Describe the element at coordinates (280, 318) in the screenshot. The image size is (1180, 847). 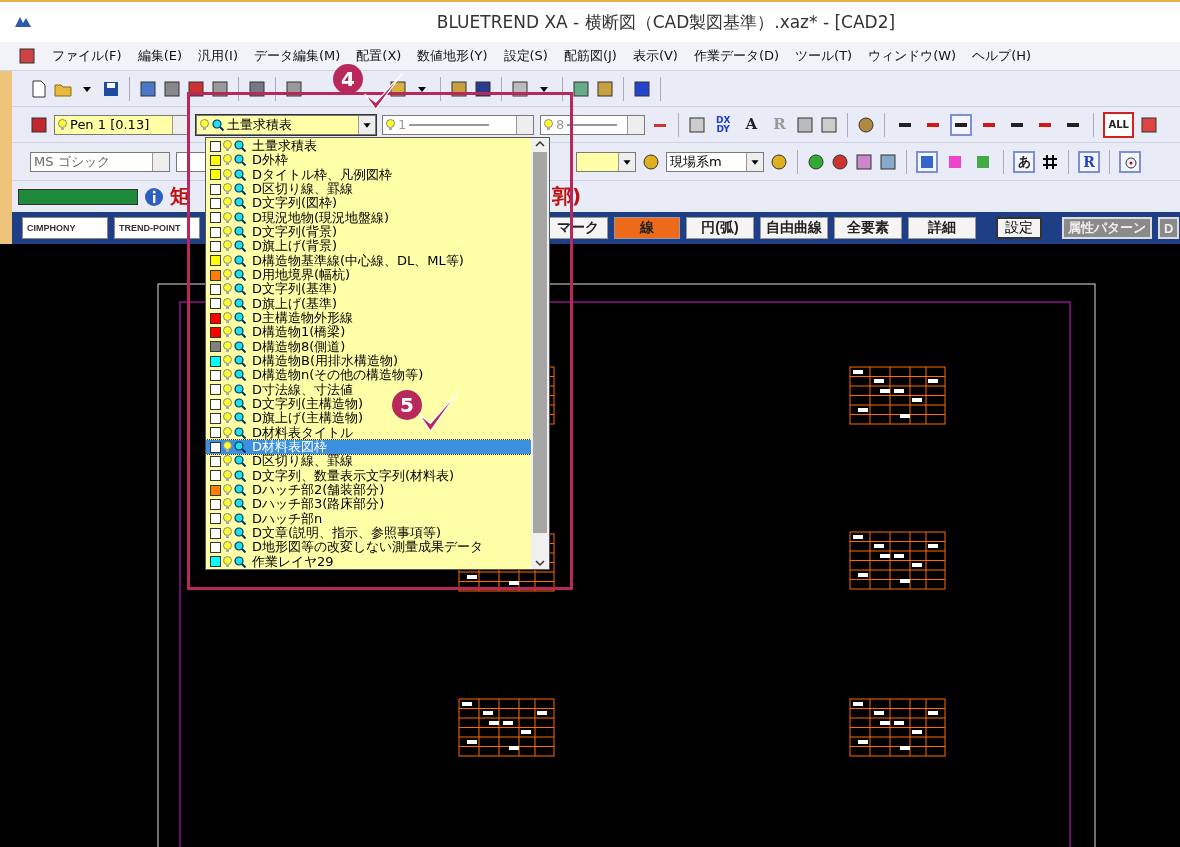
I see `layer-item: D主構造物外形線` at that location.